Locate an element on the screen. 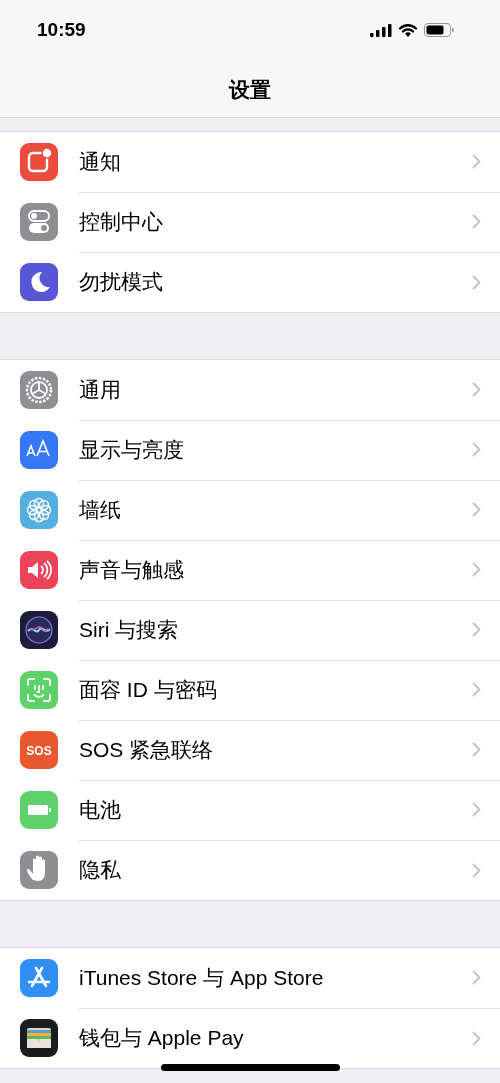  row-label: 电池 is located at coordinates (100, 809).